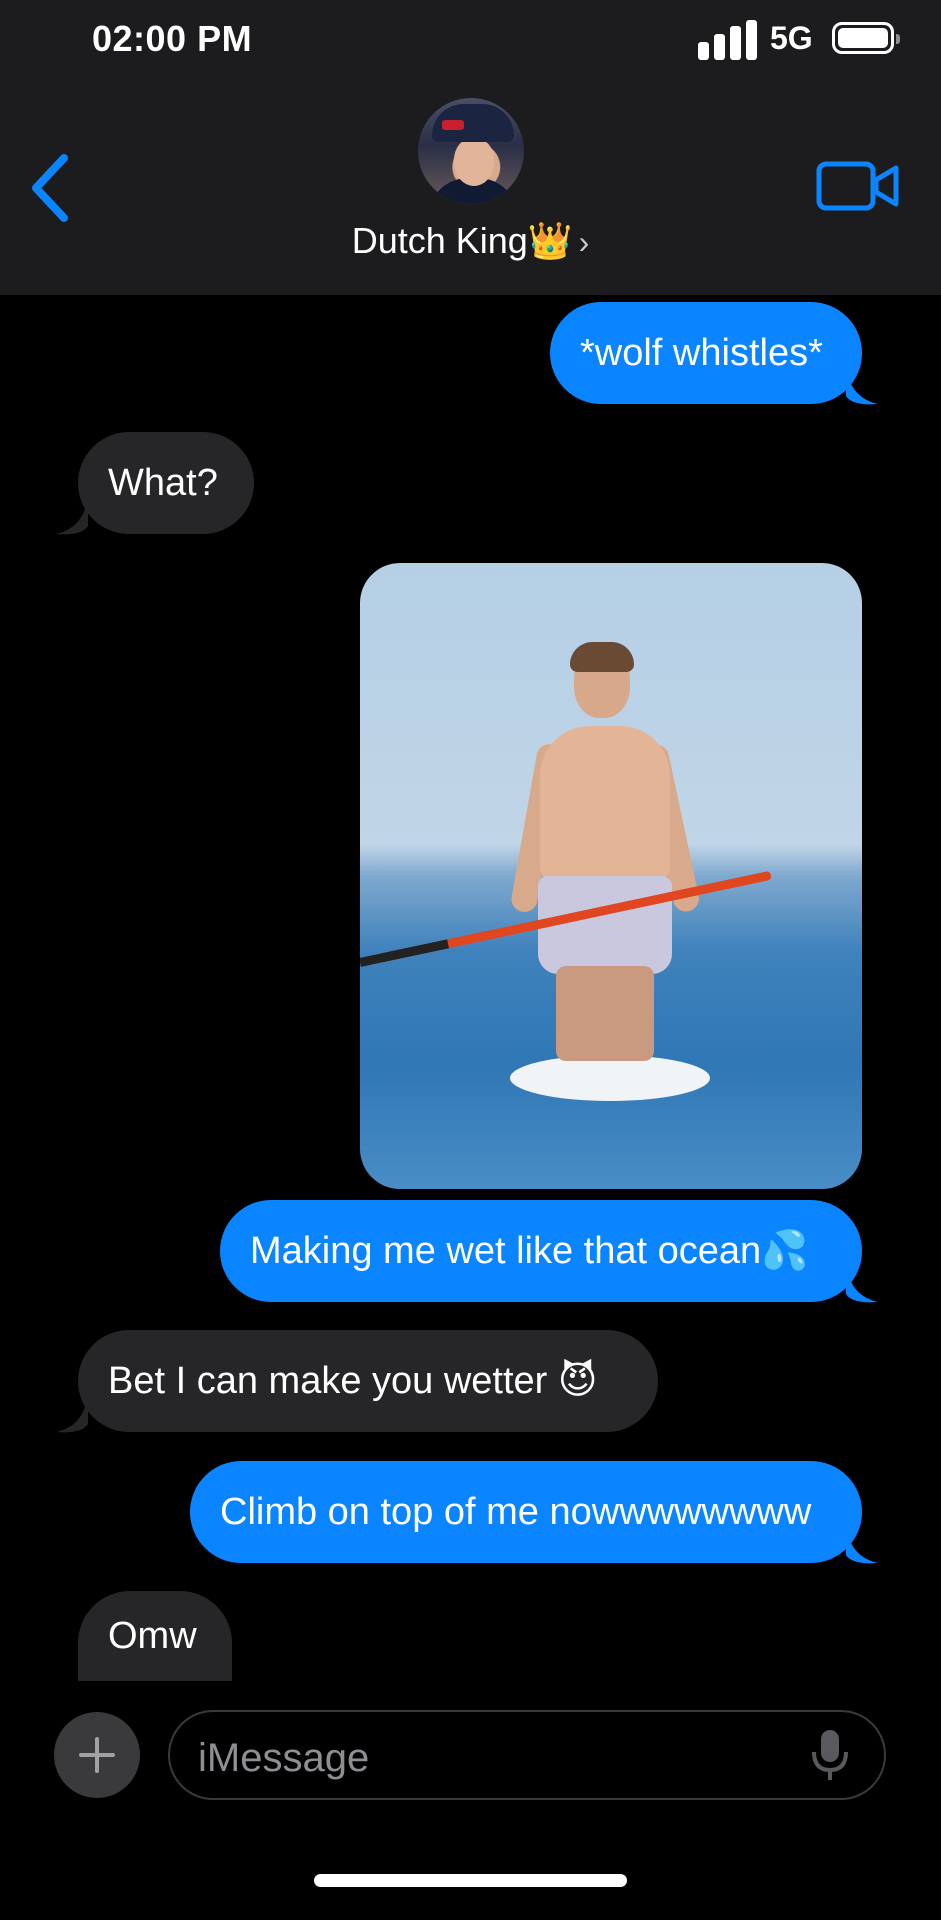 Image resolution: width=941 pixels, height=1920 pixels. Describe the element at coordinates (830, 1756) in the screenshot. I see `microphone-icon` at that location.